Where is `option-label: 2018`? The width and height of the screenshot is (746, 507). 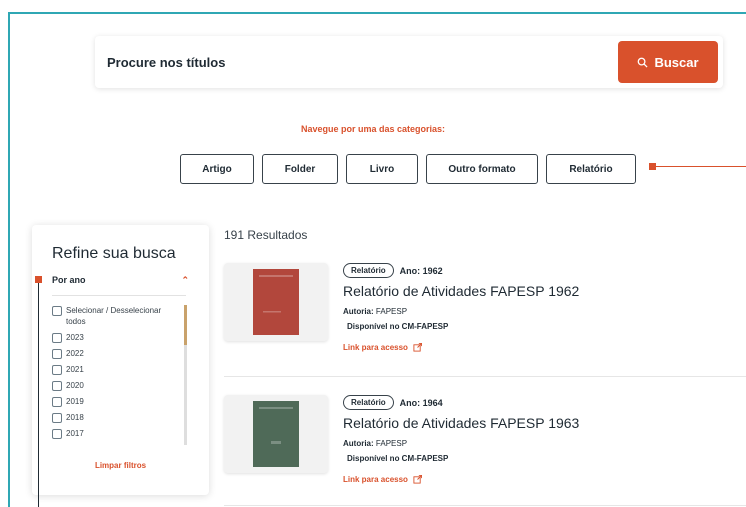 option-label: 2018 is located at coordinates (75, 417).